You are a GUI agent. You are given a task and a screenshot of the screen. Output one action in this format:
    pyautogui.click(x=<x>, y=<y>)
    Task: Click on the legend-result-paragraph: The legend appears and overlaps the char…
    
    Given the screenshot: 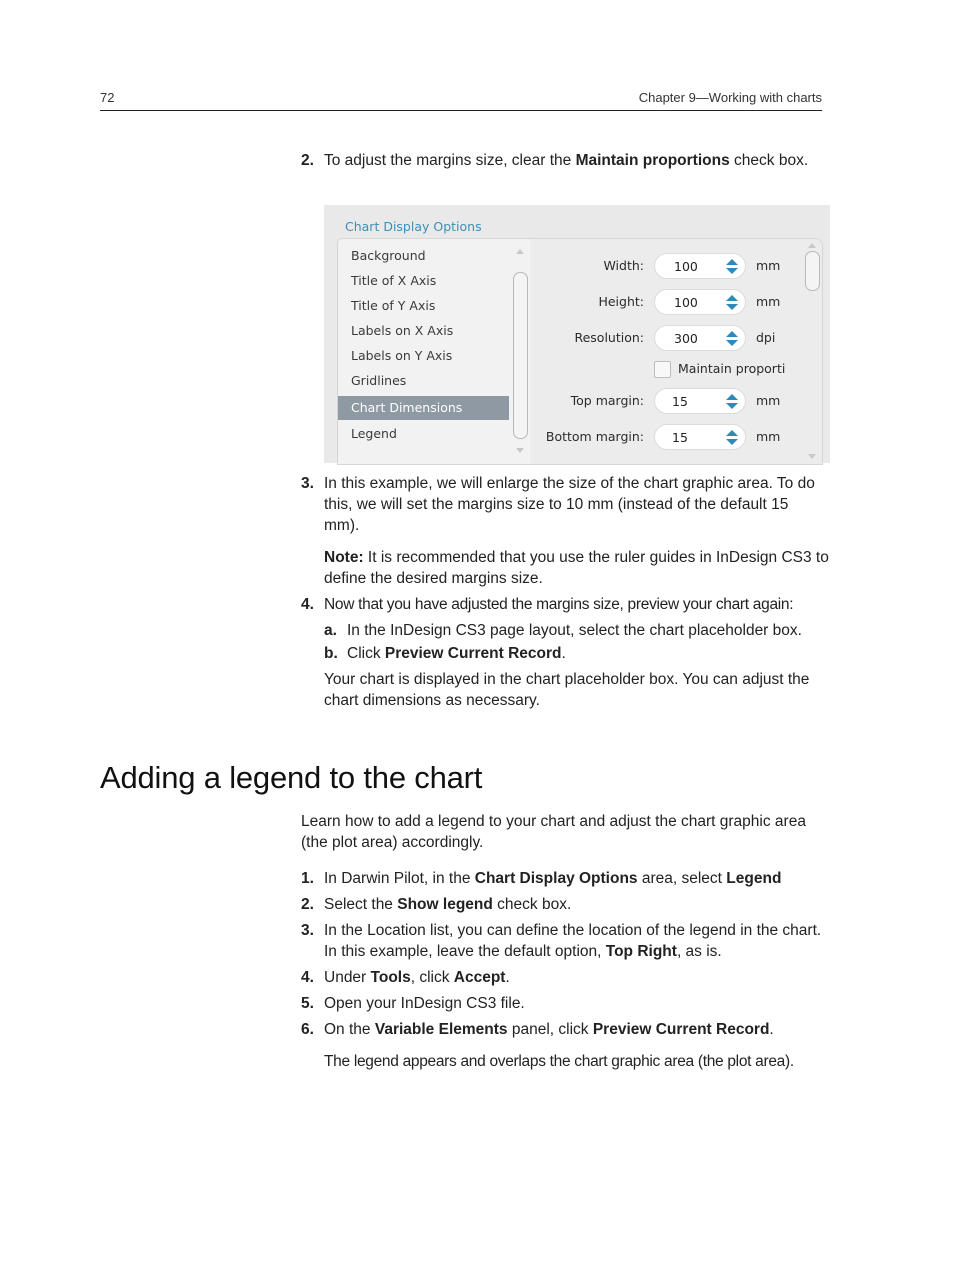 What is the action you would take?
    pyautogui.click(x=559, y=1061)
    